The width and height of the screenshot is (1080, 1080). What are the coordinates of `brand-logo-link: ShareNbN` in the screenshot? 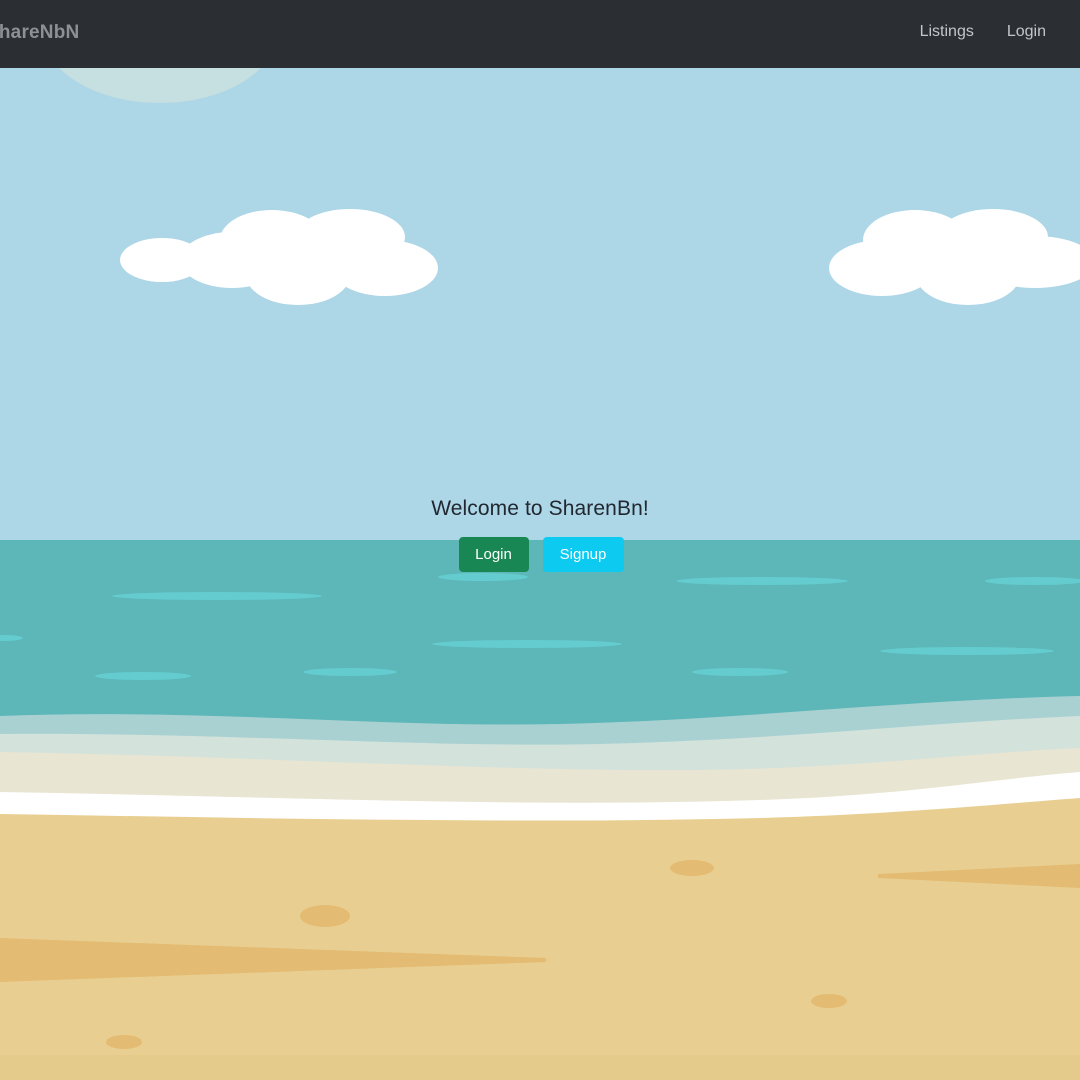 It's located at (39, 33).